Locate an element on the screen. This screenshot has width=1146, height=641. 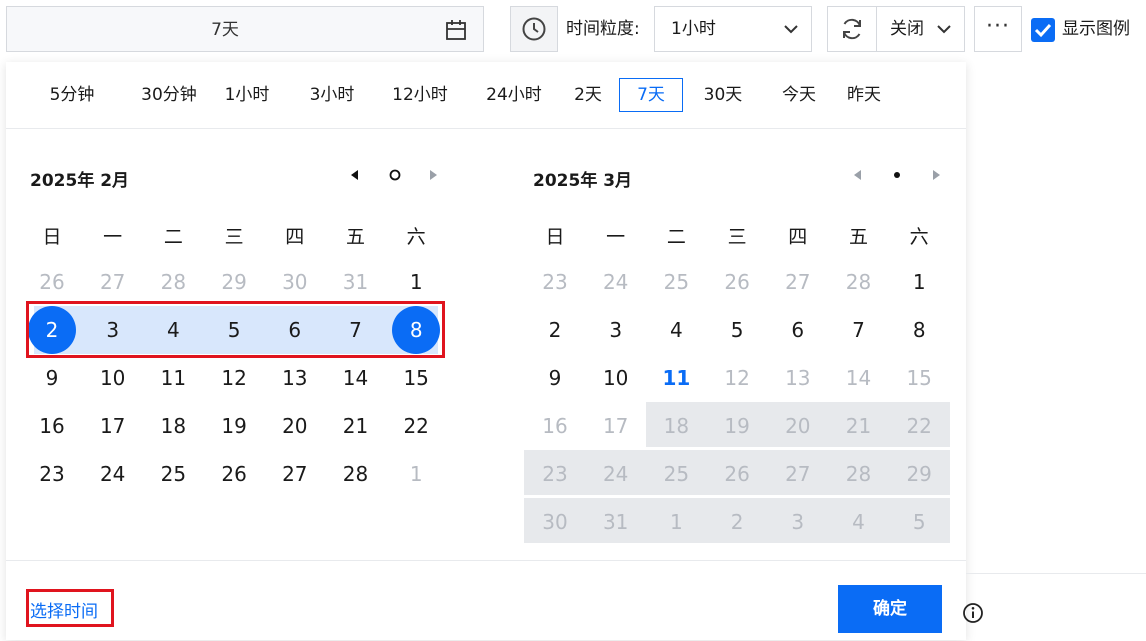
quick-option: 今天 is located at coordinates (799, 95).